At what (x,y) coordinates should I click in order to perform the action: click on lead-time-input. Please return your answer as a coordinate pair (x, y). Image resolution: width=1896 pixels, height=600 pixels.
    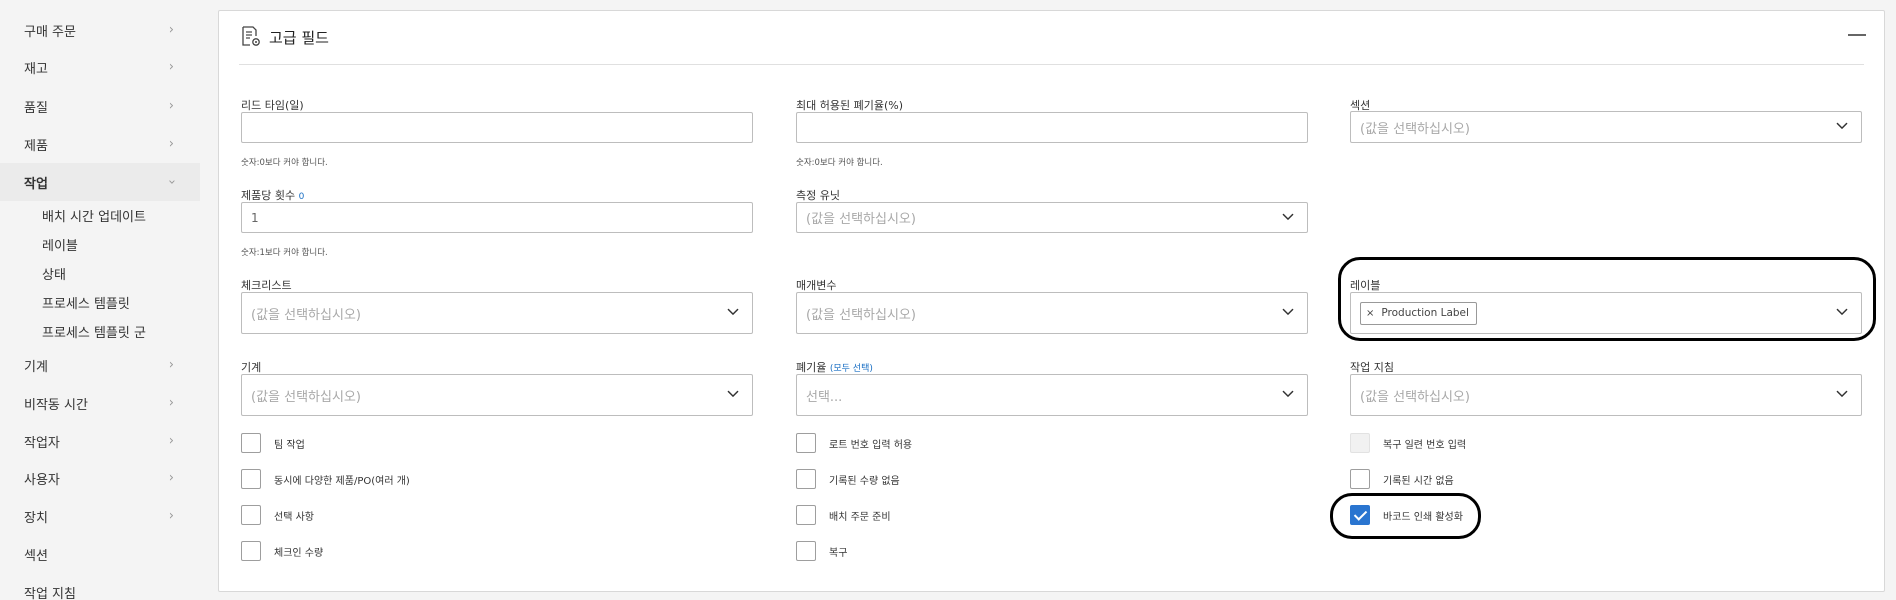
    Looking at the image, I should click on (497, 127).